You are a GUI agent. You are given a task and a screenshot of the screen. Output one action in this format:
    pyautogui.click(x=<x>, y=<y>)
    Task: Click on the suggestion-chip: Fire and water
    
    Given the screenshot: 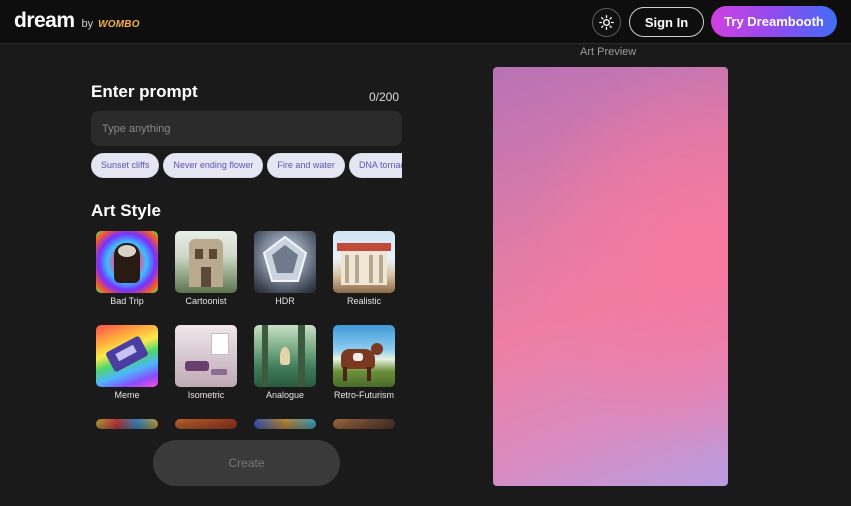 What is the action you would take?
    pyautogui.click(x=306, y=165)
    